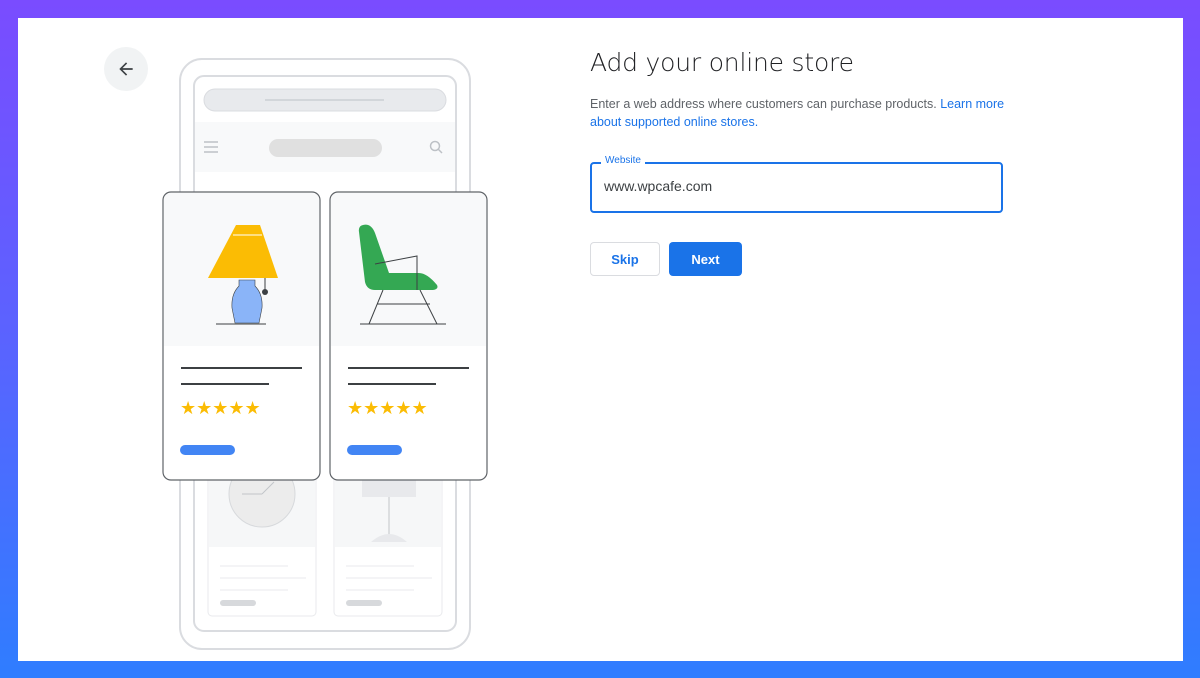  What do you see at coordinates (625, 259) in the screenshot?
I see `skip-button: Skip` at bounding box center [625, 259].